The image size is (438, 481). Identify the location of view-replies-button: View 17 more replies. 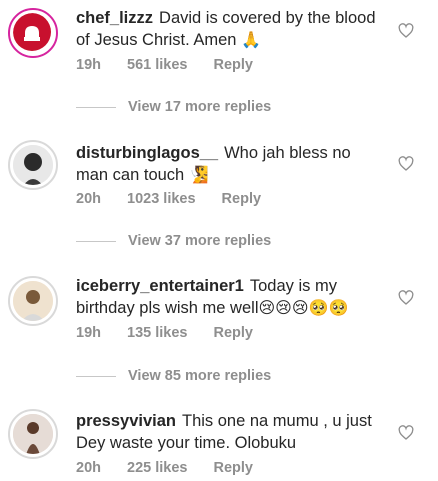
(173, 107).